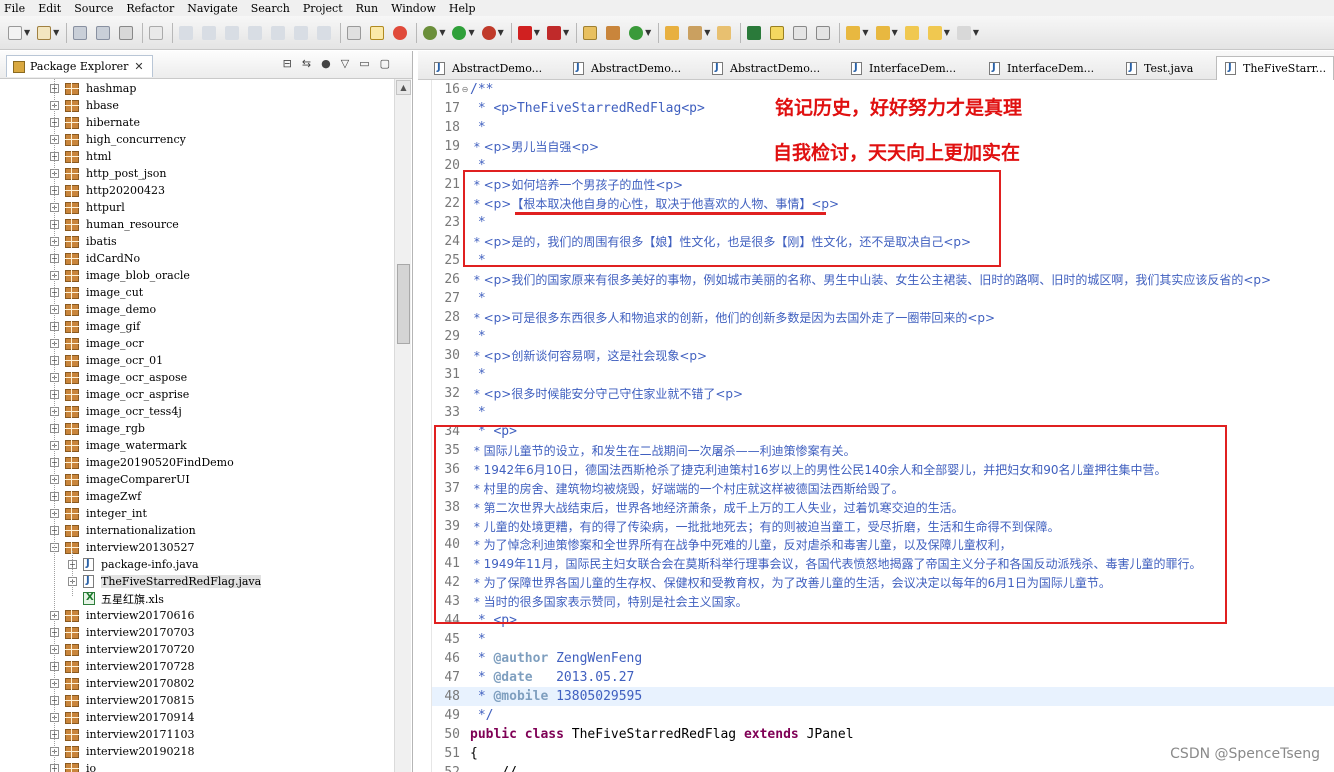 The image size is (1334, 772). Describe the element at coordinates (212, 8) in the screenshot. I see `menu-navigate: Navigate` at that location.